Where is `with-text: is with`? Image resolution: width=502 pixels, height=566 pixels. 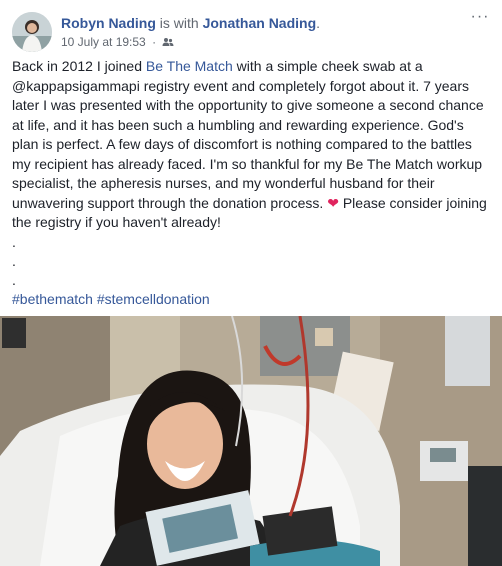 with-text: is with is located at coordinates (179, 23).